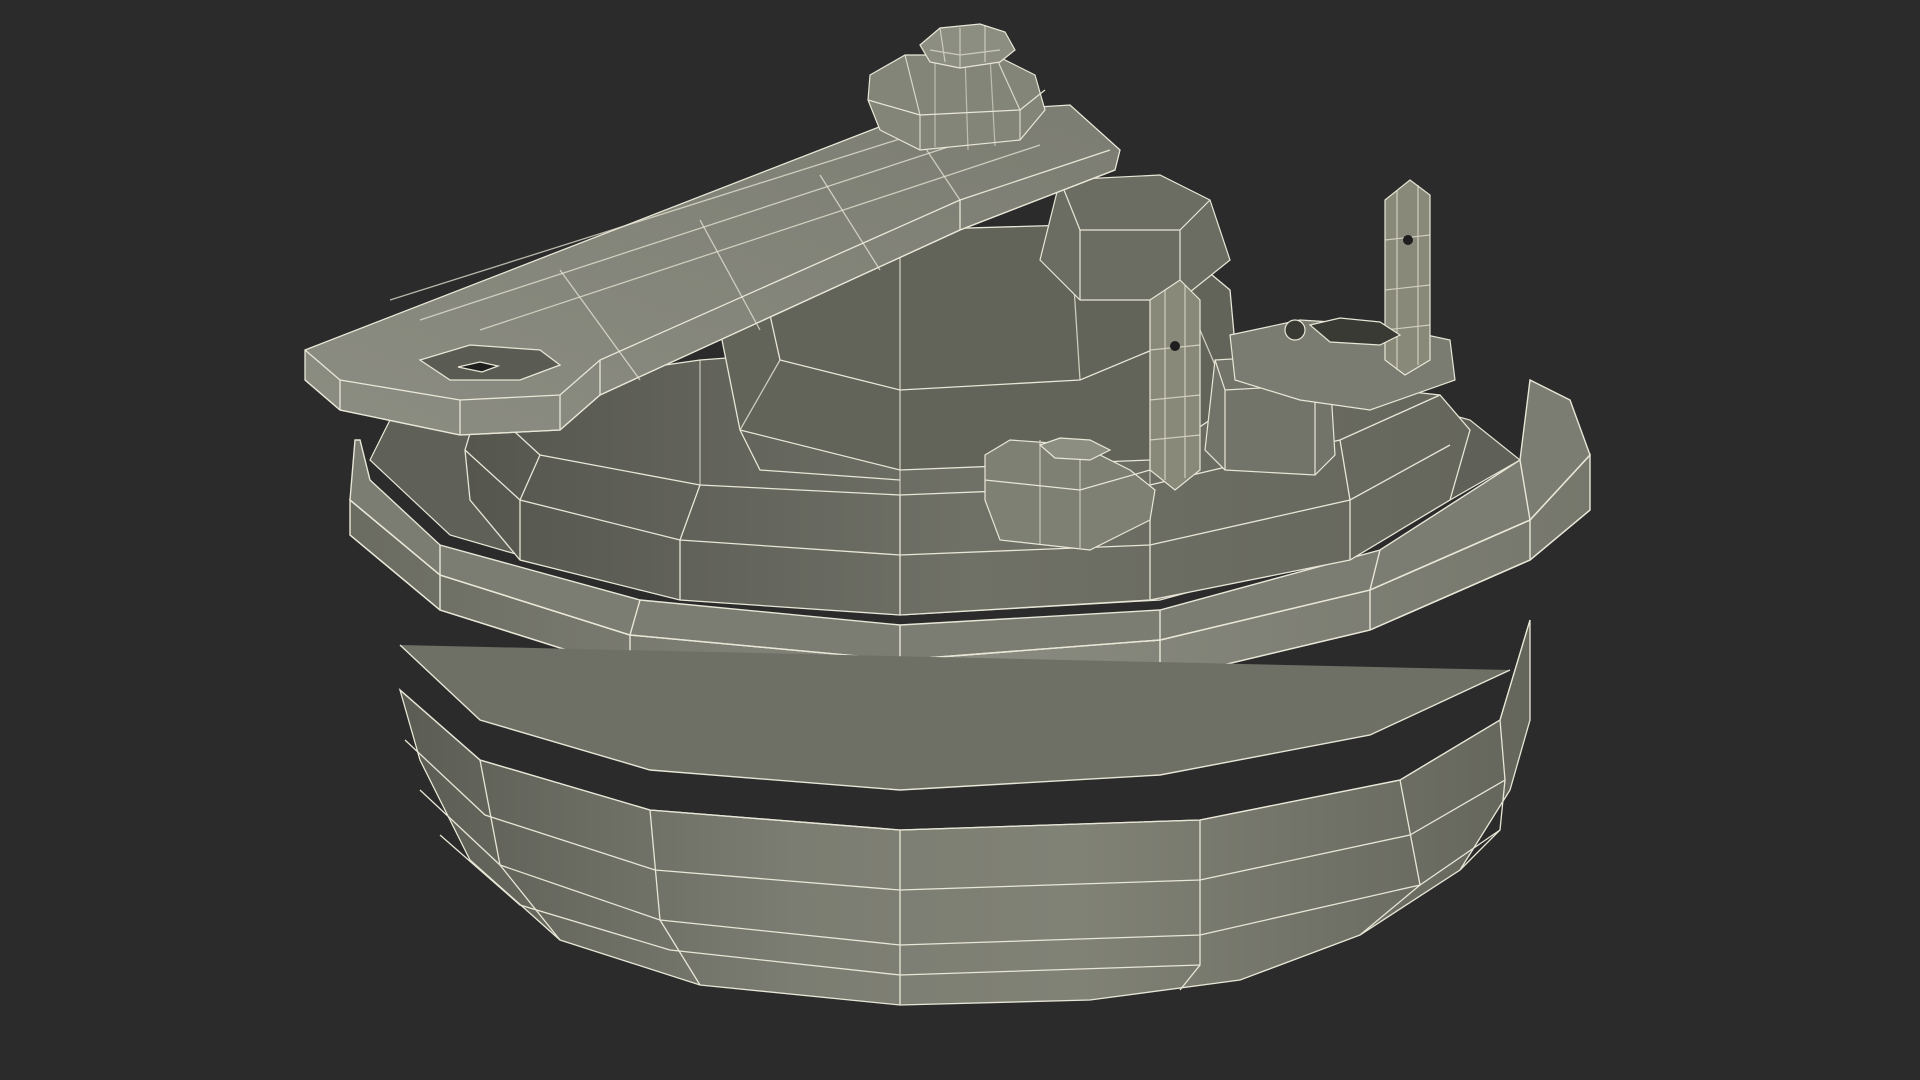 The height and width of the screenshot is (1080, 1920). I want to click on terminal-bracket-right, so click(1342, 295).